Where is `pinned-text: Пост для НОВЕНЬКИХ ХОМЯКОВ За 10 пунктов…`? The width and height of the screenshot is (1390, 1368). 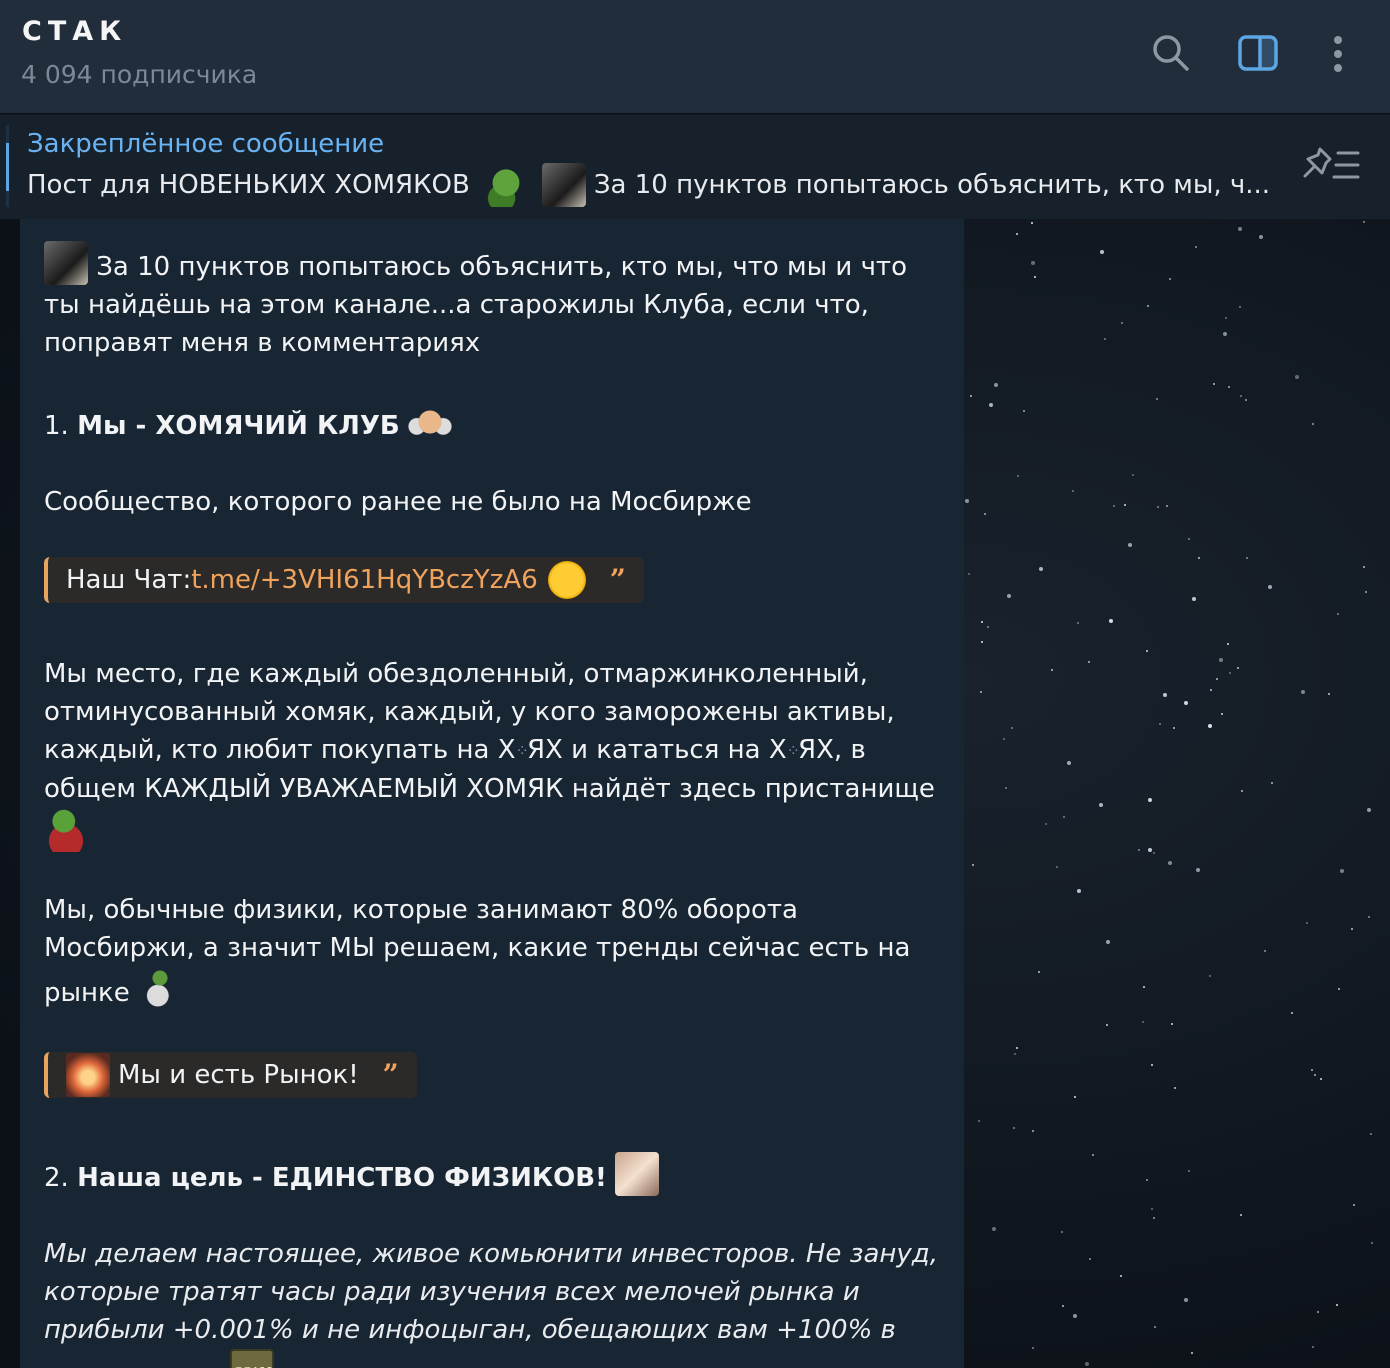 pinned-text: Пост для НОВЕНЬКИХ ХОМЯКОВ За 10 пунктов… is located at coordinates (657, 185).